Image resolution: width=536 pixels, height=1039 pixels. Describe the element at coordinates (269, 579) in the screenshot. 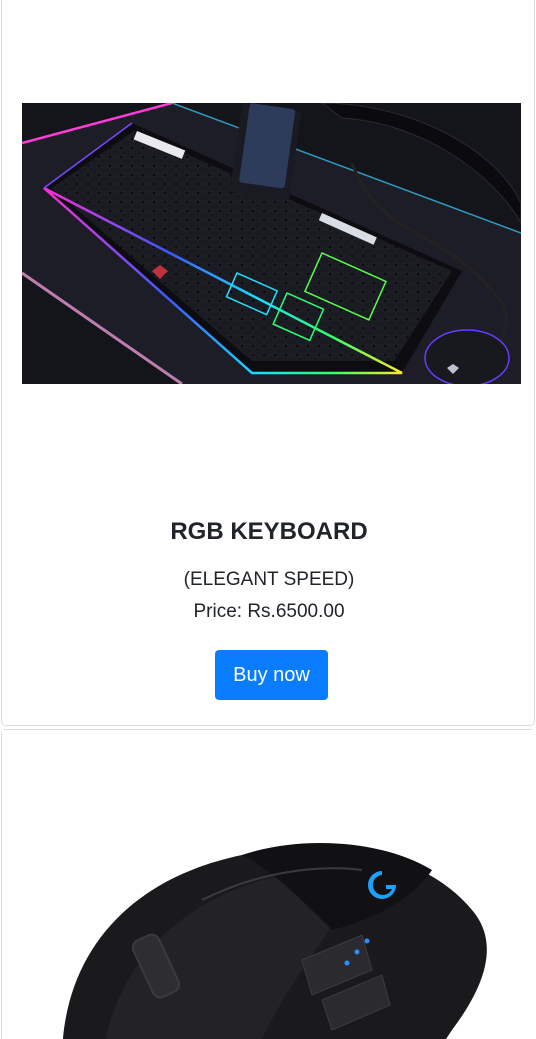

I see `product-subtitle: (ELEGANT SPEED)` at that location.